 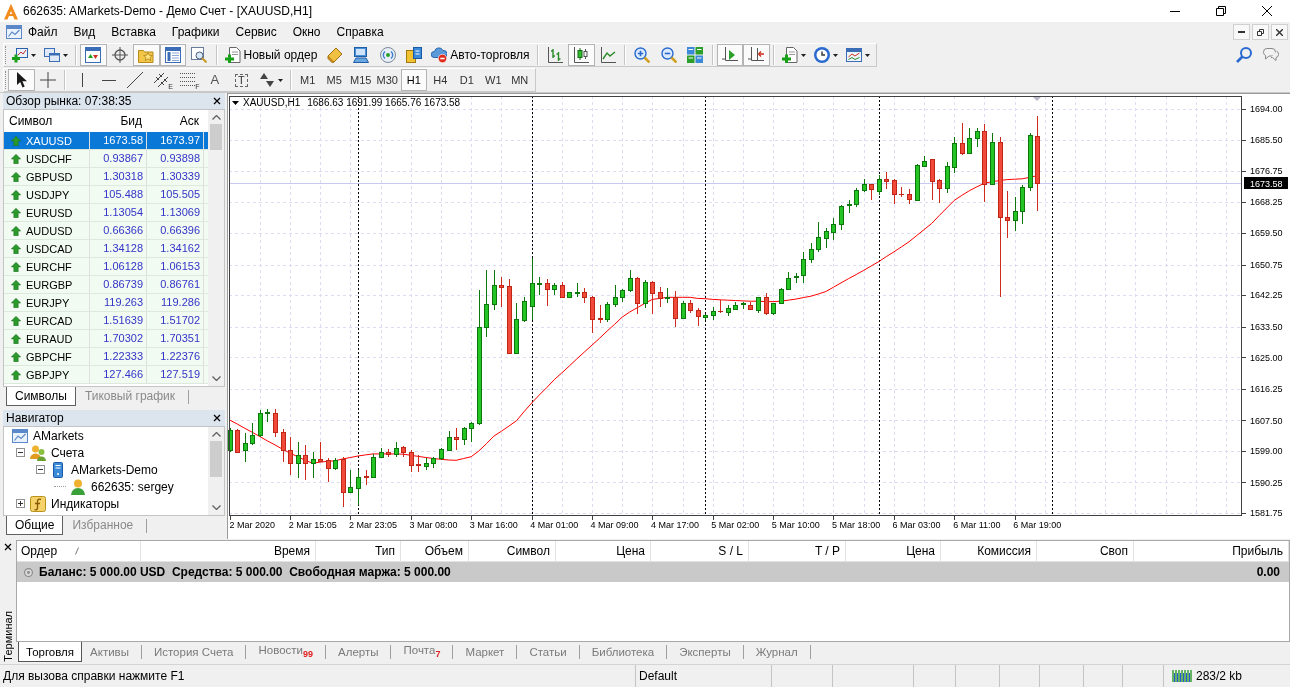 I want to click on table-row: GBPJPY 127.466 127.519, so click(x=106, y=375).